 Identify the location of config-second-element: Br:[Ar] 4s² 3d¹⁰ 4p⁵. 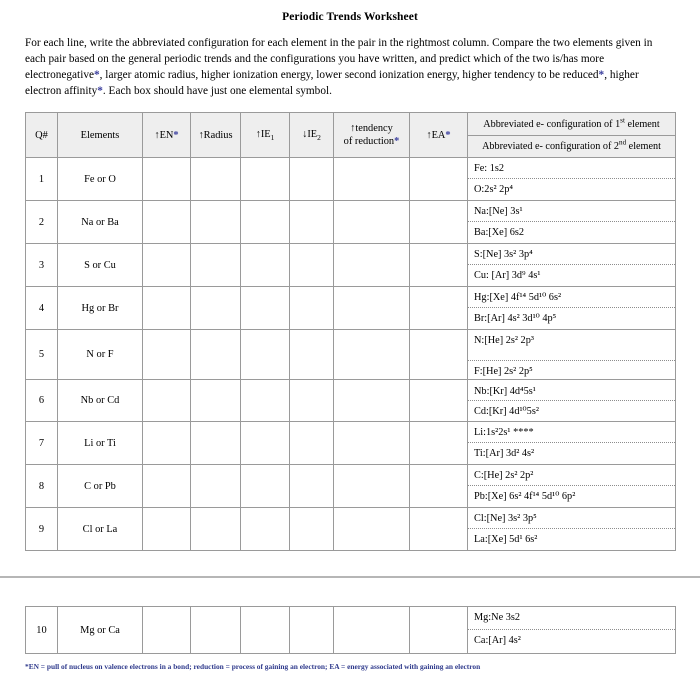
(571, 318).